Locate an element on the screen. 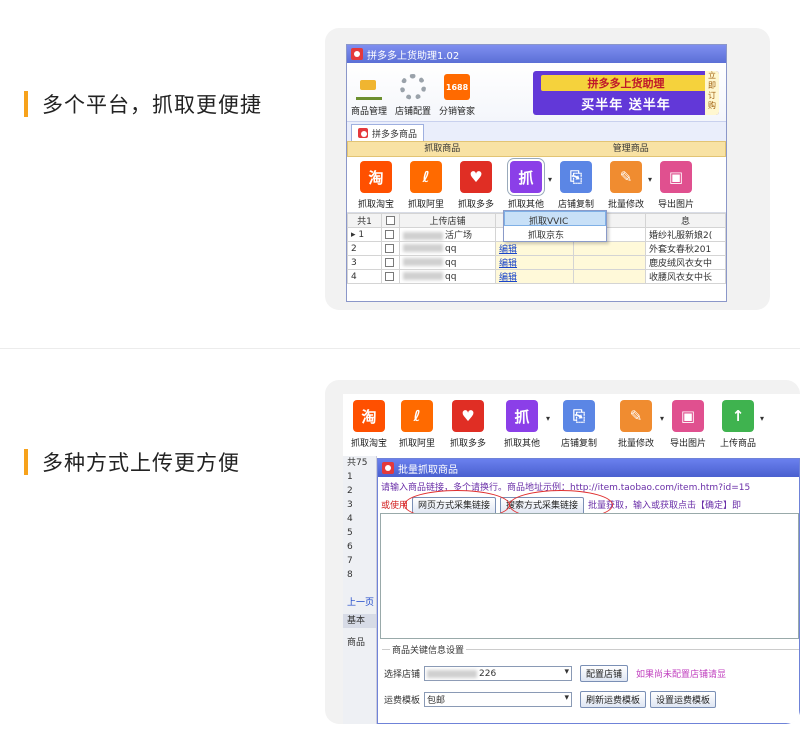 The image size is (800, 740). grab-icon: 抓 is located at coordinates (522, 416).